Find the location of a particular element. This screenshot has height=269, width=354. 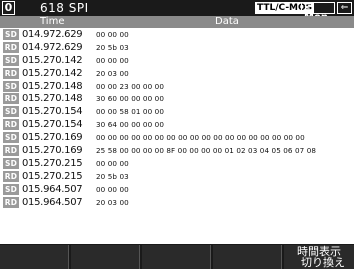

f4-button is located at coordinates (247, 257).